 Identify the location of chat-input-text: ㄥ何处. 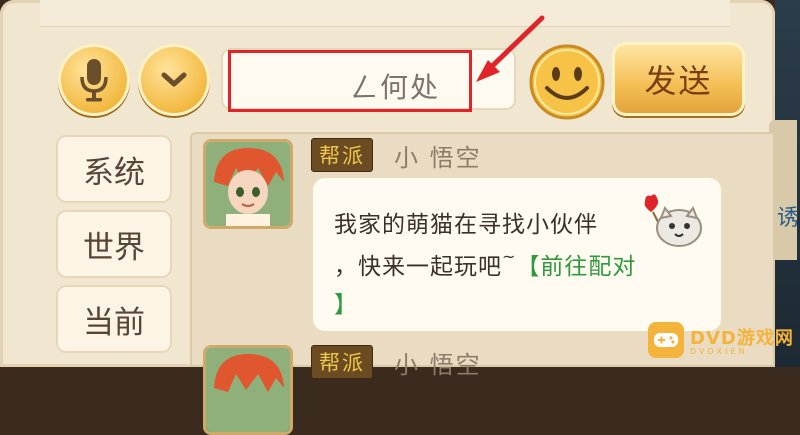
(395, 87).